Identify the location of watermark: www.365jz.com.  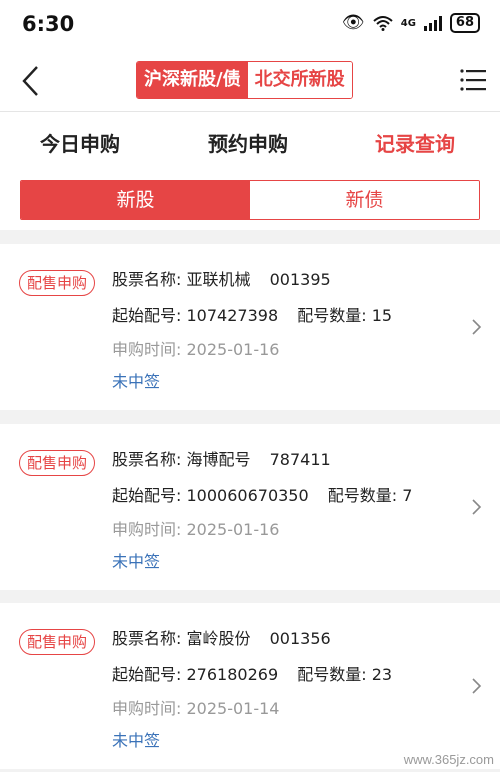
(448, 759).